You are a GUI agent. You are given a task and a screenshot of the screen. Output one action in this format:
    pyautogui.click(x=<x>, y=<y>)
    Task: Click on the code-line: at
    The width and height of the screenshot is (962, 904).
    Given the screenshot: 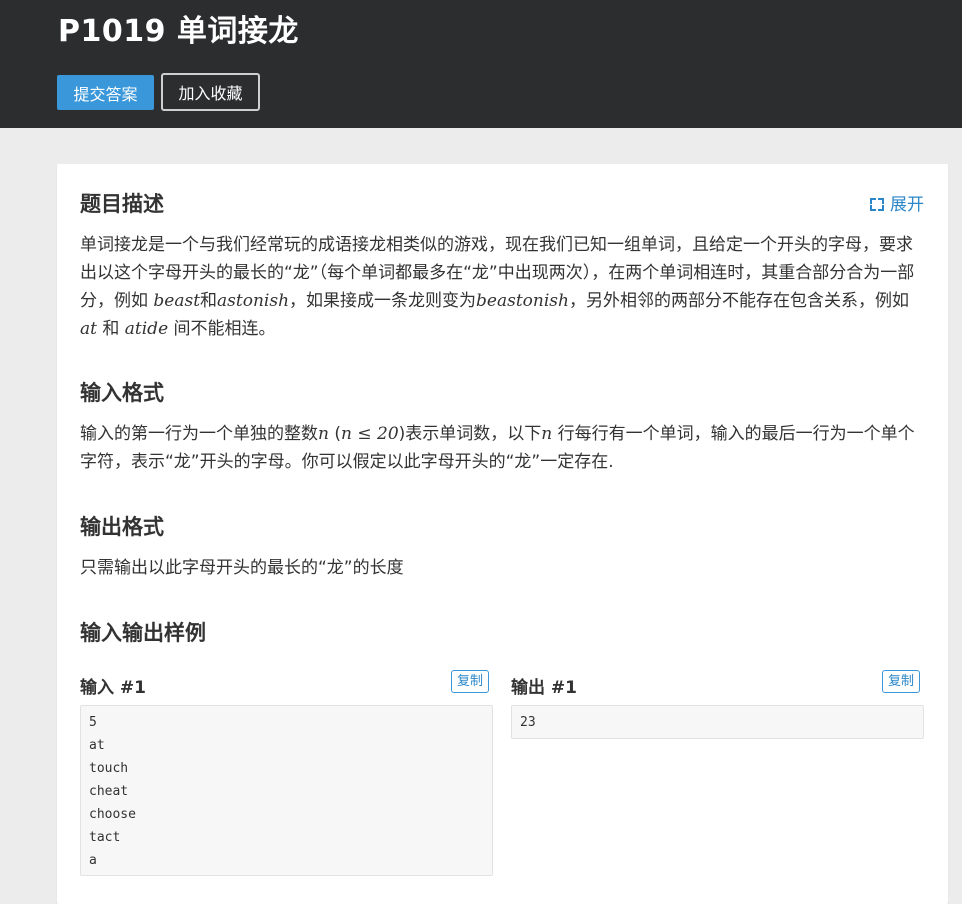 What is the action you would take?
    pyautogui.click(x=97, y=745)
    